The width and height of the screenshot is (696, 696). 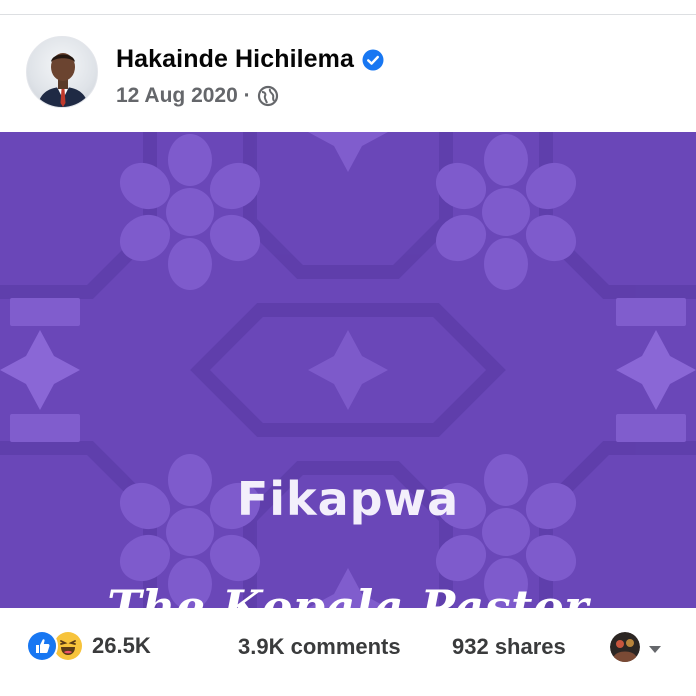 I want to click on image-headline: Fikapwa, so click(x=348, y=499).